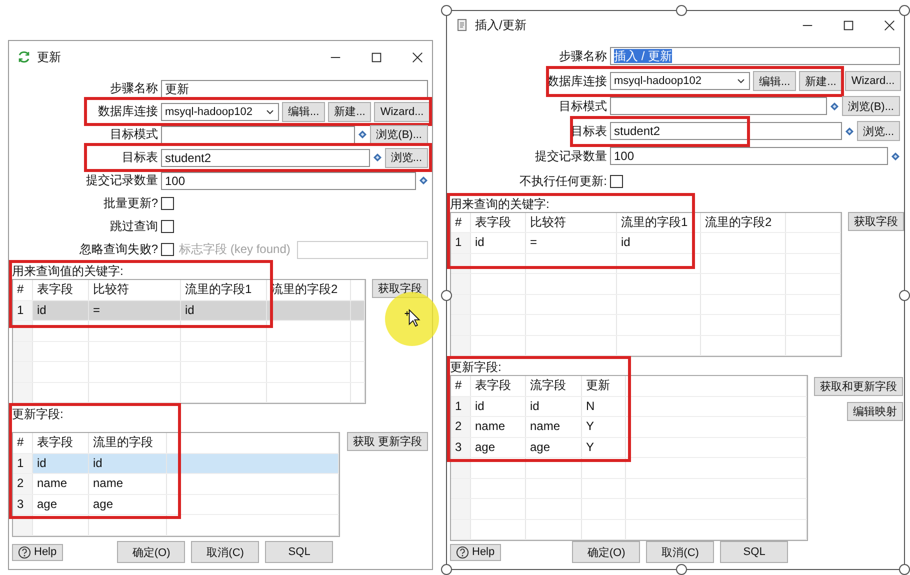 Image resolution: width=910 pixels, height=575 pixels. I want to click on table-row: 1 id id, so click(176, 464).